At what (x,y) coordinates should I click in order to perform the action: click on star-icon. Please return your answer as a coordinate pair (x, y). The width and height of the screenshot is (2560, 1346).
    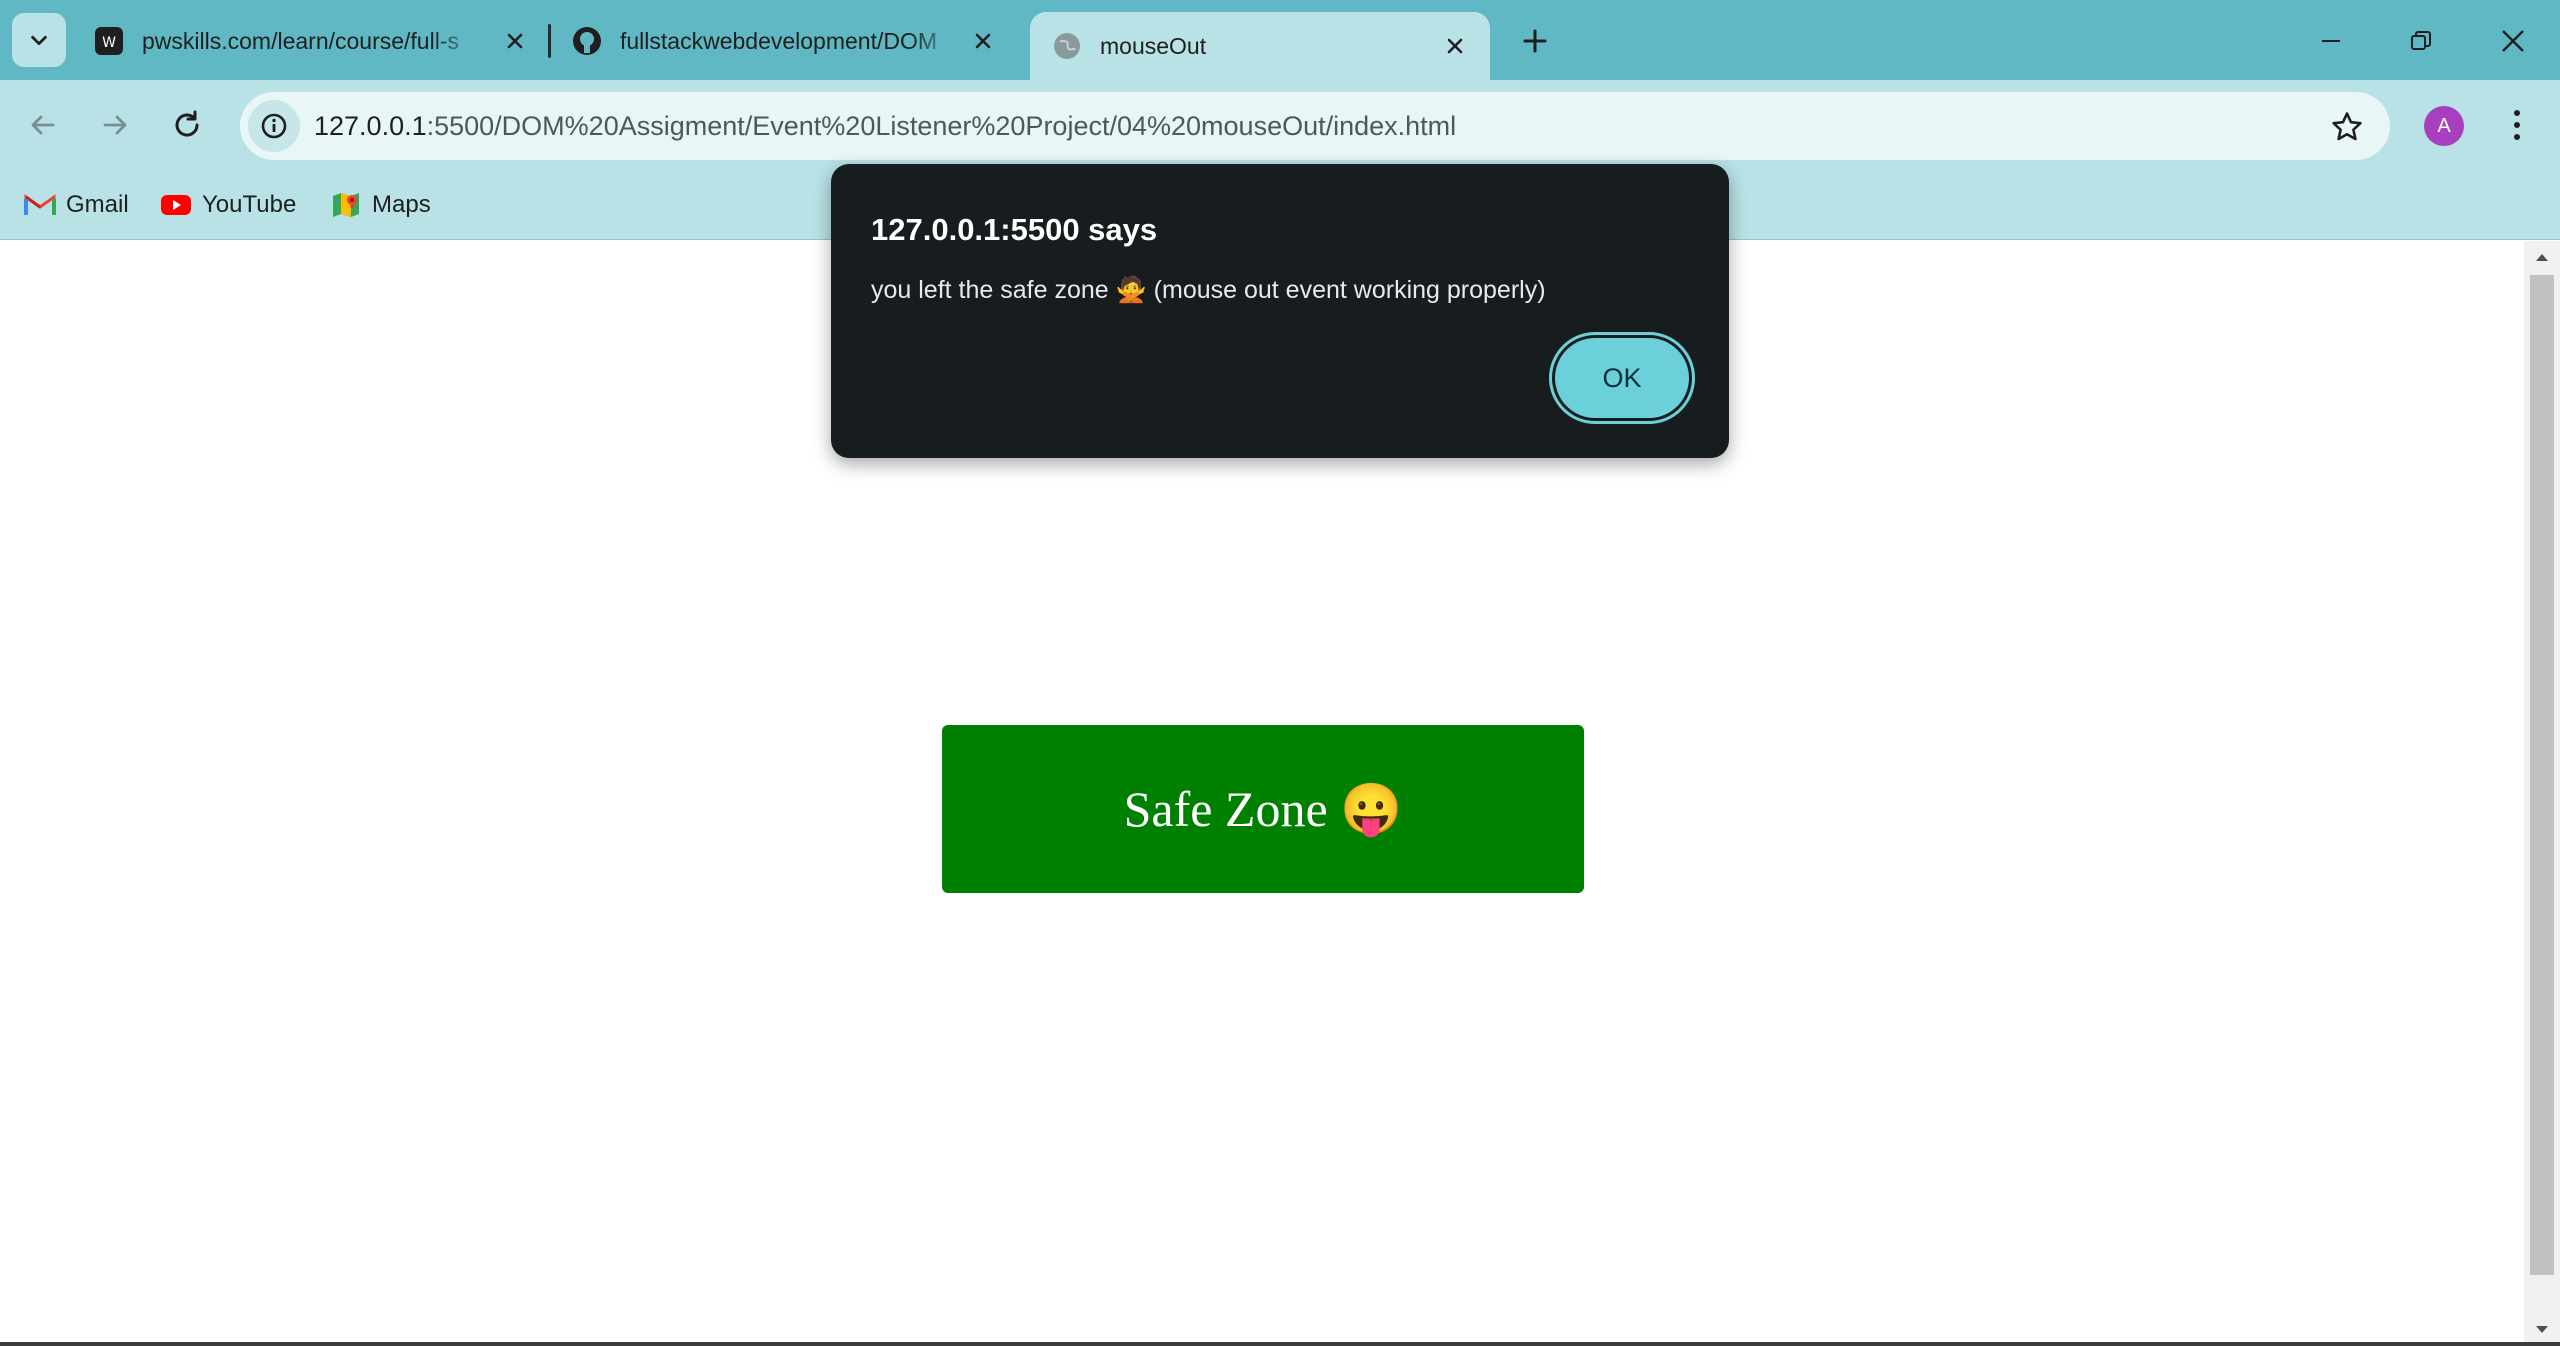
    Looking at the image, I should click on (2347, 126).